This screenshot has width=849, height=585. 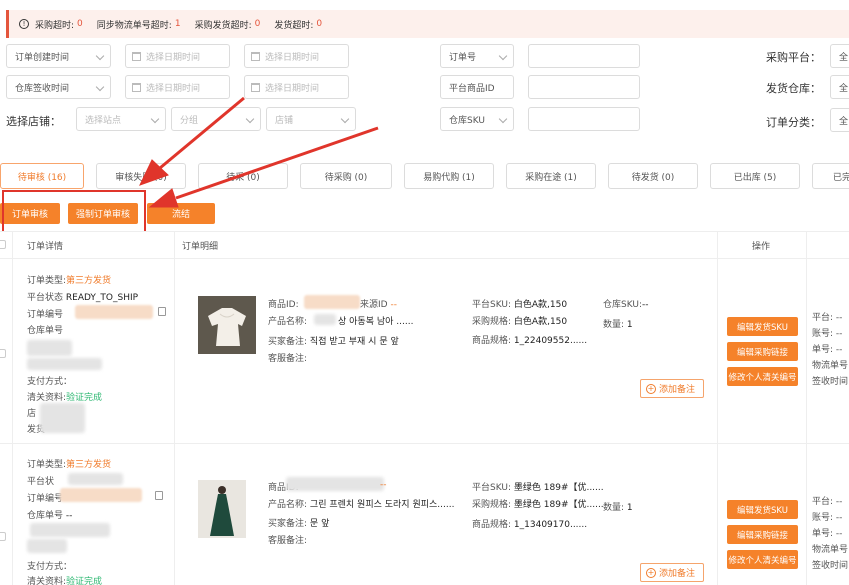 I want to click on arrow-head-icon, so click(x=163, y=198).